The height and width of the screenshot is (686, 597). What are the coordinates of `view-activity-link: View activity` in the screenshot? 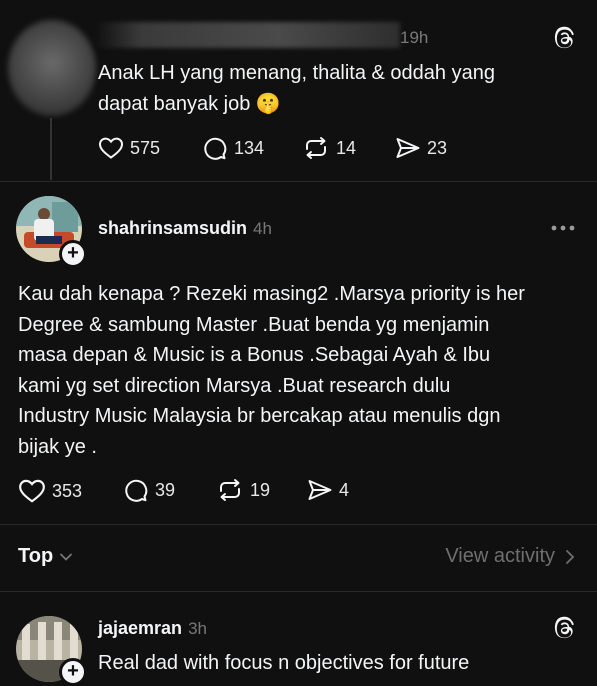 It's located at (510, 556).